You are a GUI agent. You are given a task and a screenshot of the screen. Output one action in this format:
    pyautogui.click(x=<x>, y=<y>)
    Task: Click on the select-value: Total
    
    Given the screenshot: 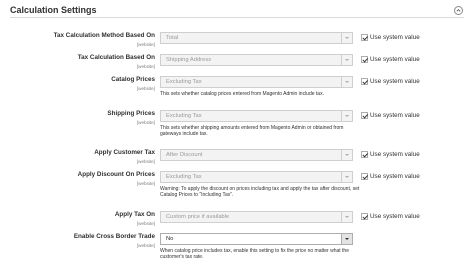 What is the action you would take?
    pyautogui.click(x=172, y=38)
    